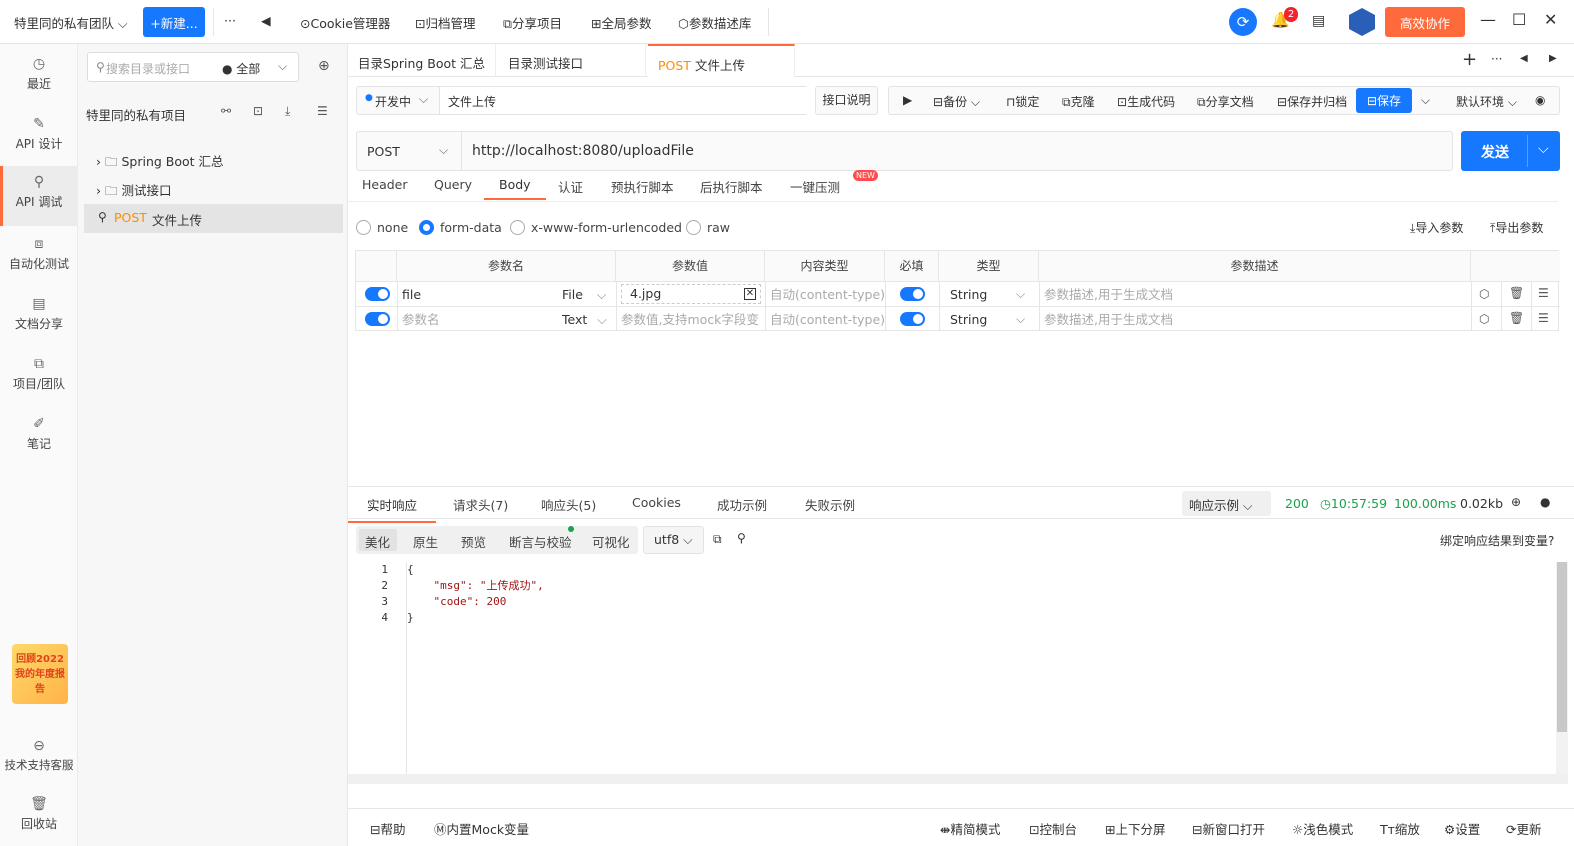 The height and width of the screenshot is (846, 1574). Describe the element at coordinates (741, 538) in the screenshot. I see `search-icon: ⚲` at that location.